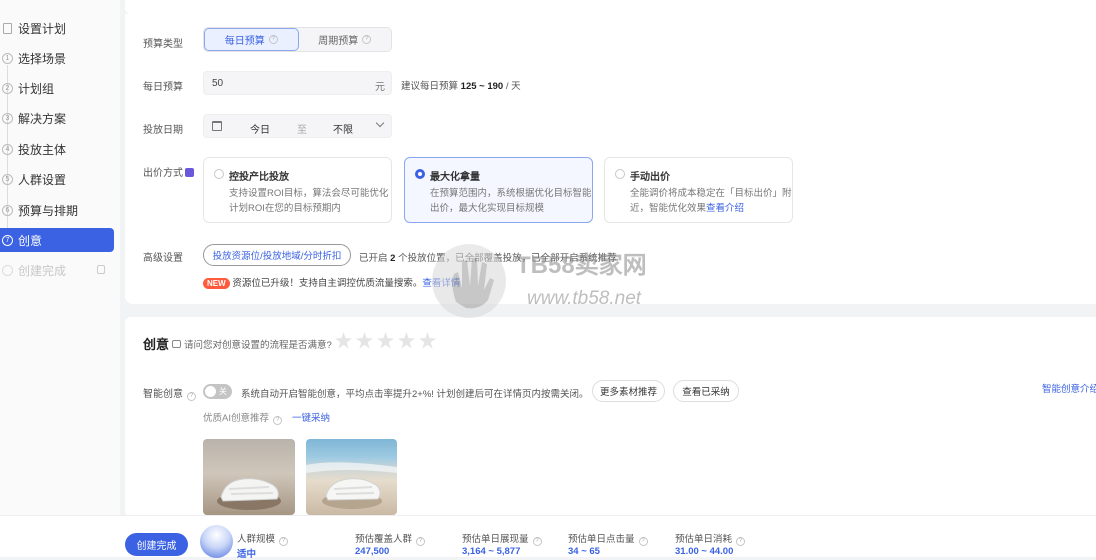 The width and height of the screenshot is (1096, 560). I want to click on sidebar-item-subject: 4 投放主体, so click(57, 149).